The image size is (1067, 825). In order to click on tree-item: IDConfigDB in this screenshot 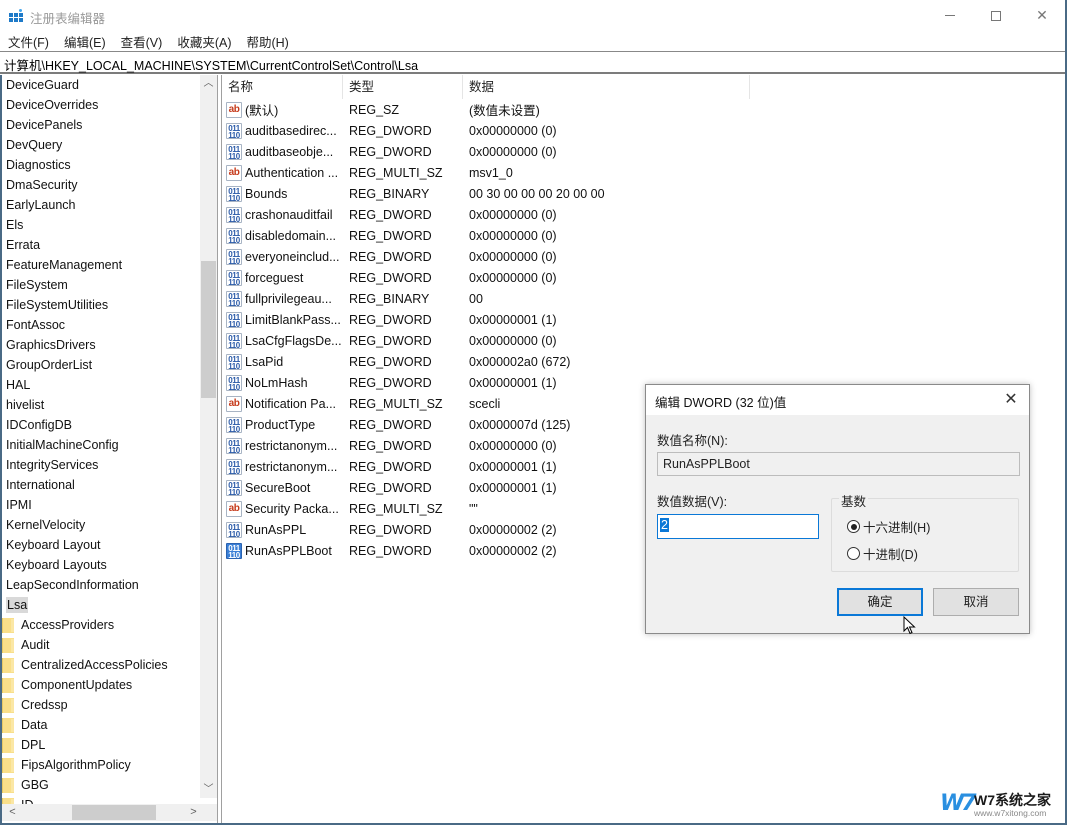, I will do `click(100, 425)`.